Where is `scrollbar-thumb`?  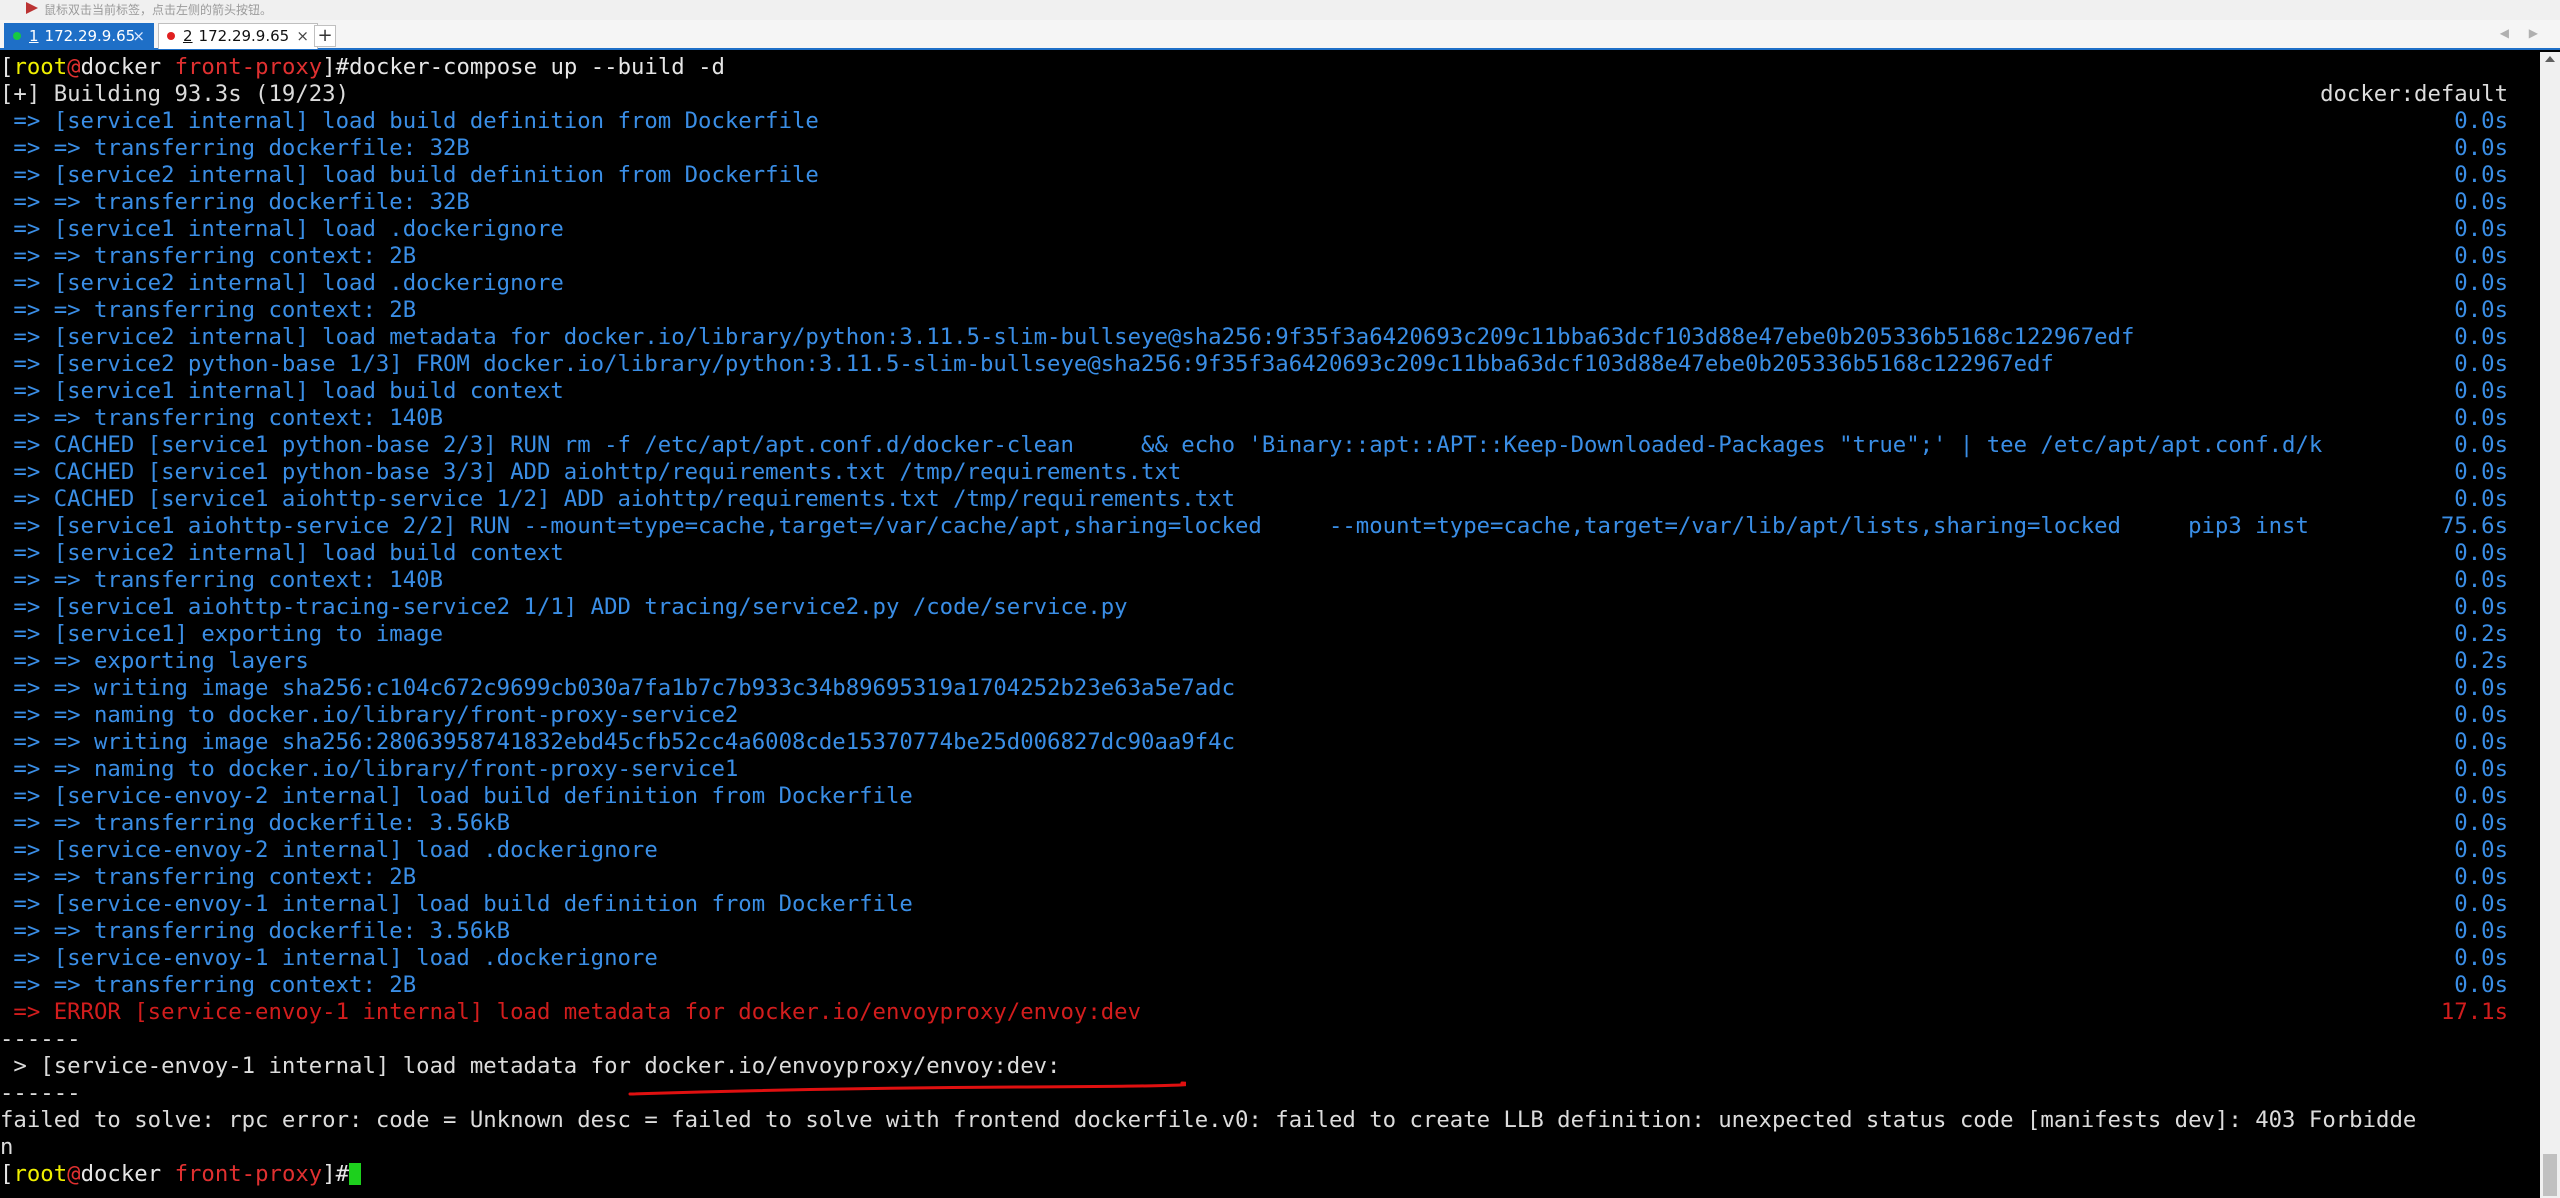
scrollbar-thumb is located at coordinates (2550, 1175).